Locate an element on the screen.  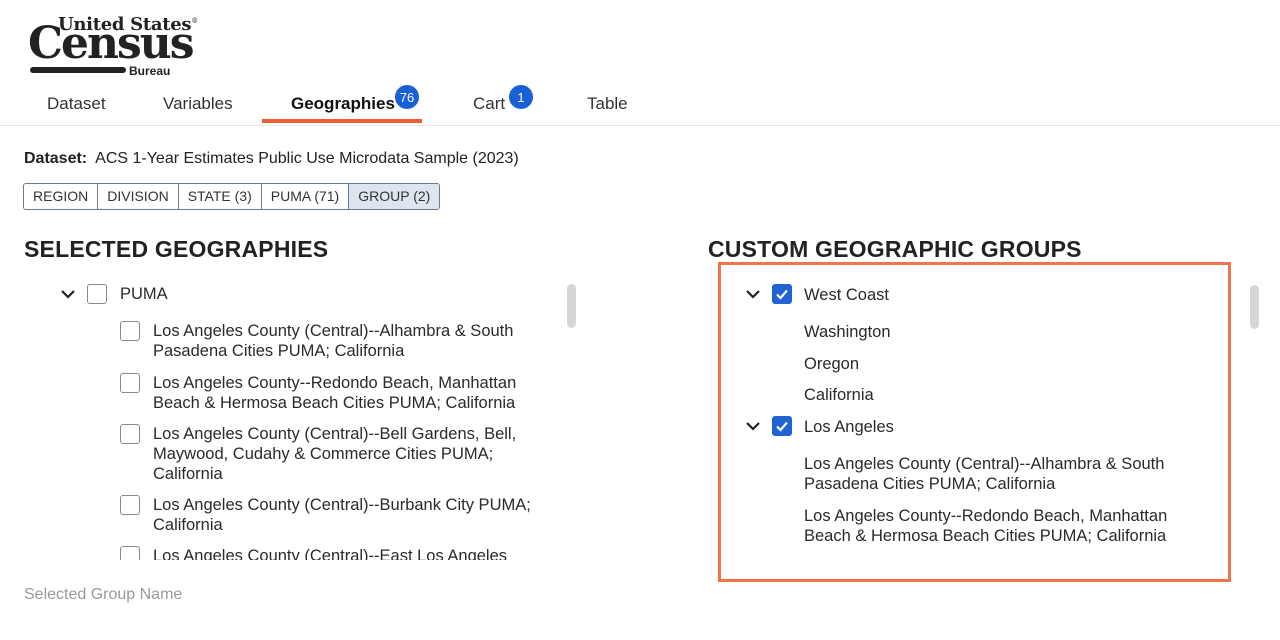
dataset-label: Dataset: is located at coordinates (56, 158).